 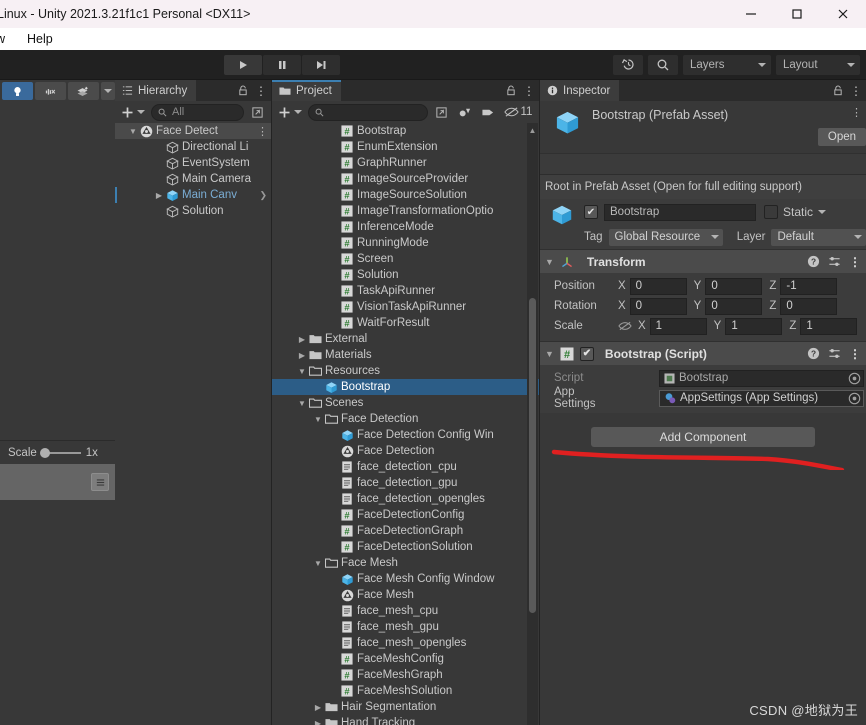 I want to click on script-picker-icon, so click(x=854, y=378).